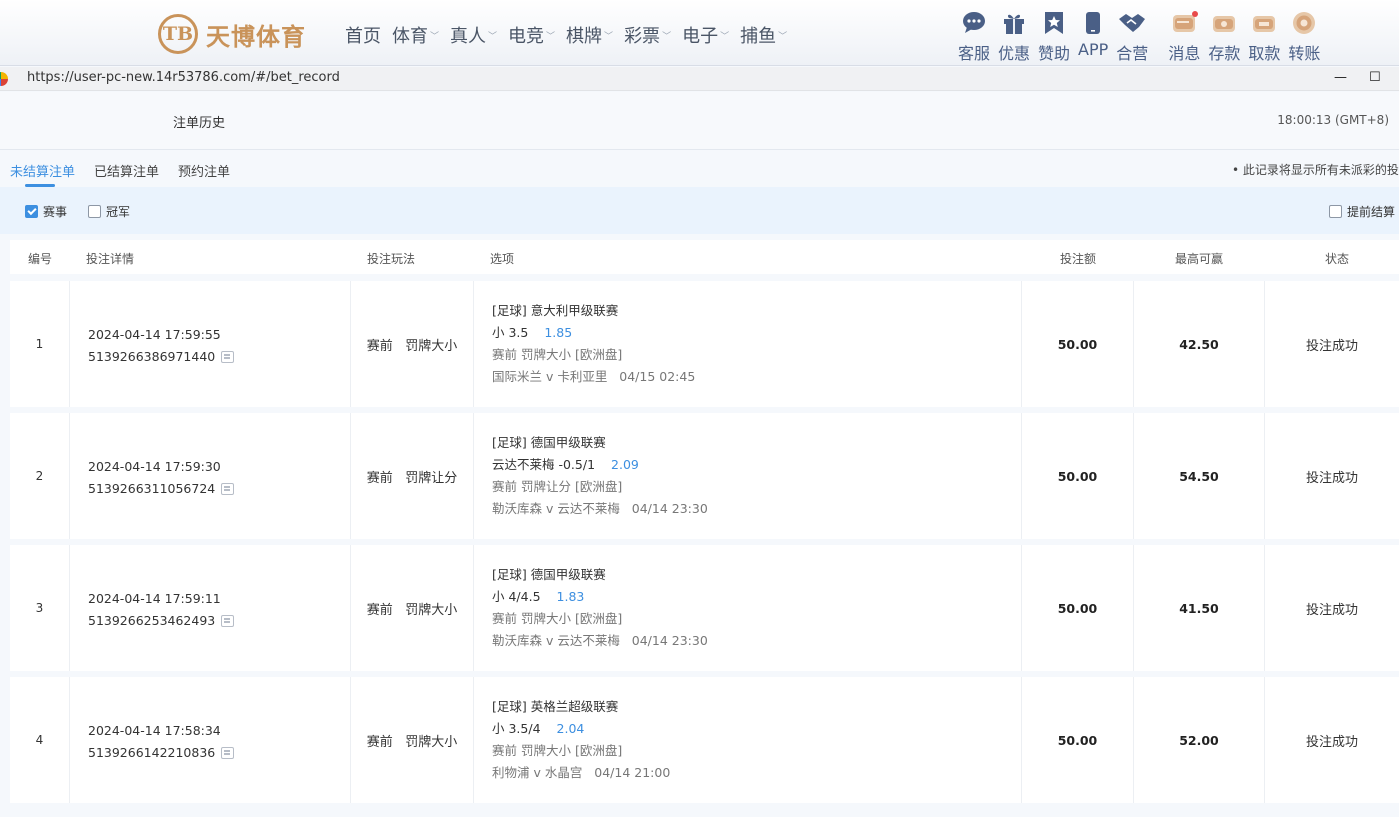 The image size is (1399, 817). Describe the element at coordinates (415, 35) in the screenshot. I see `nav-item-sports: 体育 ﹀` at that location.